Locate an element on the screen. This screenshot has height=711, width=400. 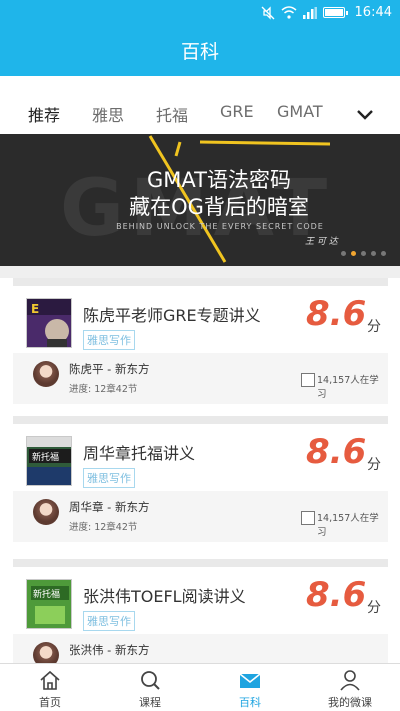
banner-dot-active is located at coordinates (353, 253).